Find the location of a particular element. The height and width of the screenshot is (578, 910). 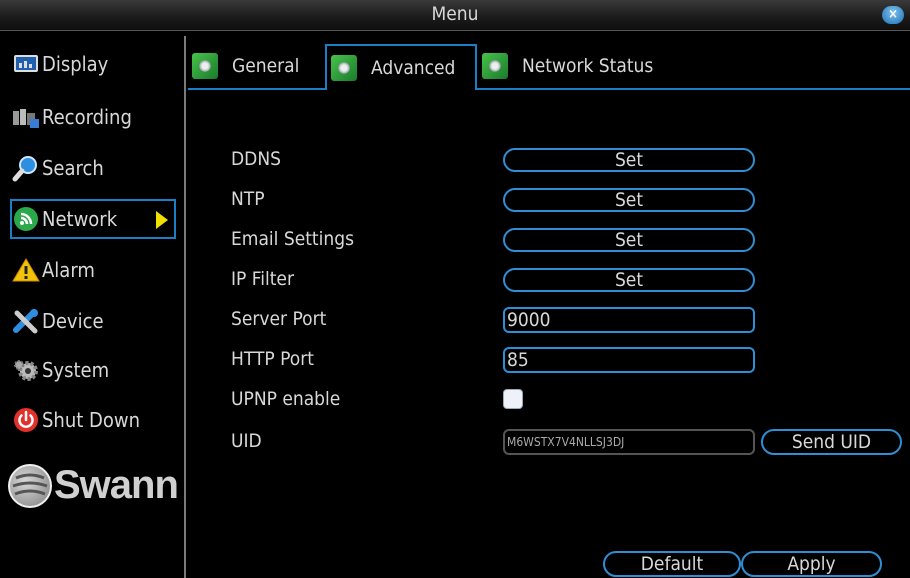

tab-label: Network Status is located at coordinates (588, 66).